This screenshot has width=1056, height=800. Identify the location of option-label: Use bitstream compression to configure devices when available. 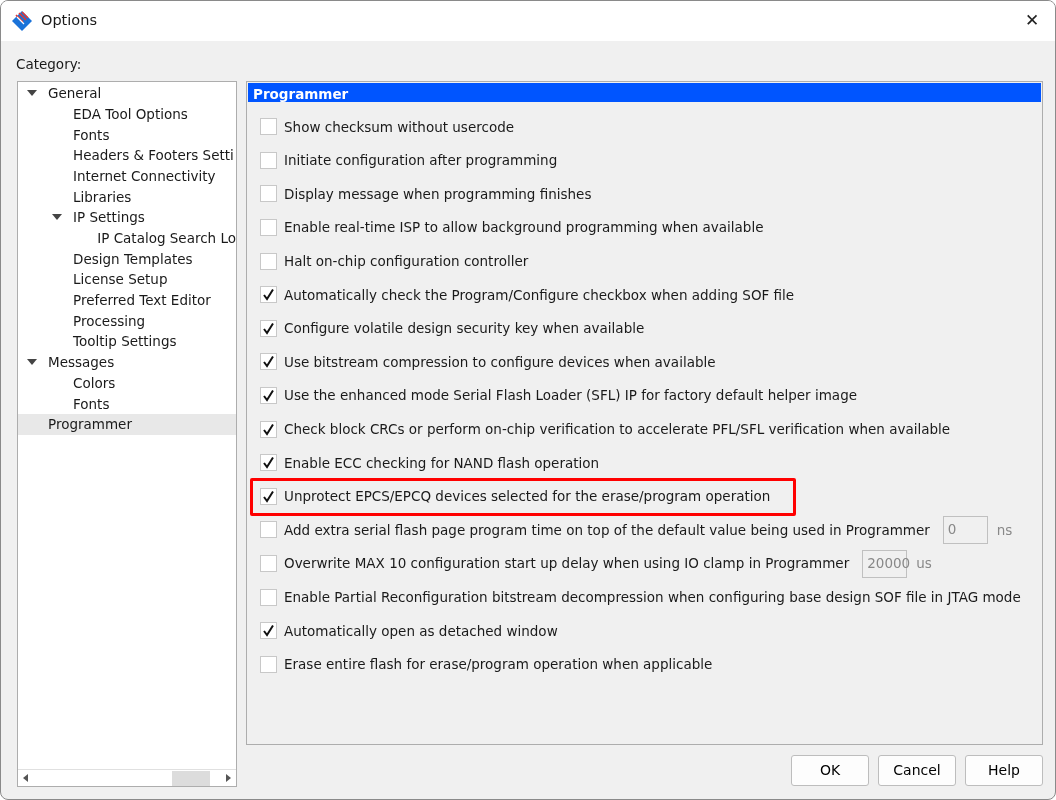
(500, 362).